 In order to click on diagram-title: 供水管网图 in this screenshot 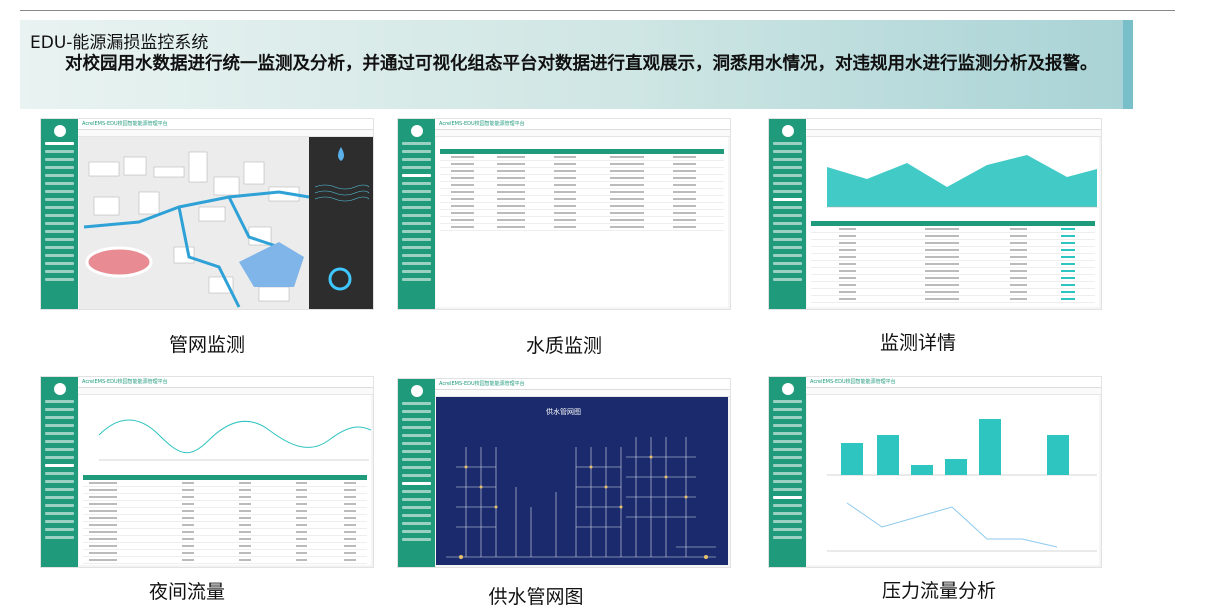, I will do `click(563, 412)`.